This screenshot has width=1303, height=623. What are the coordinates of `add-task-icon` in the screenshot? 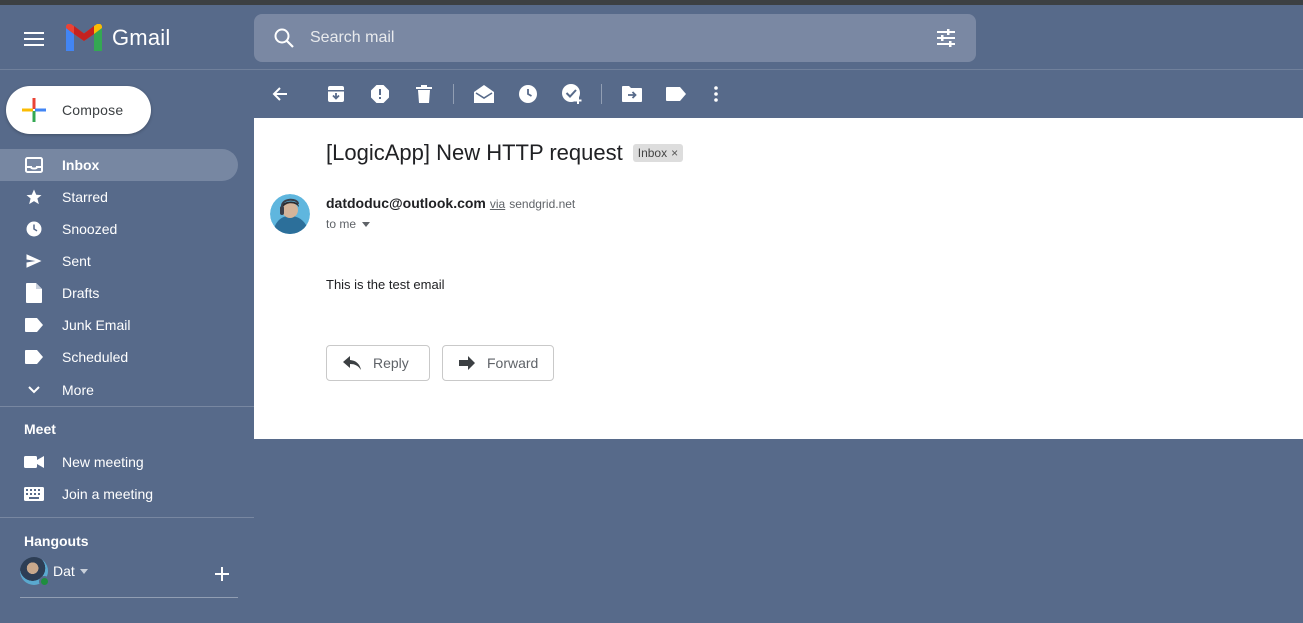 It's located at (572, 94).